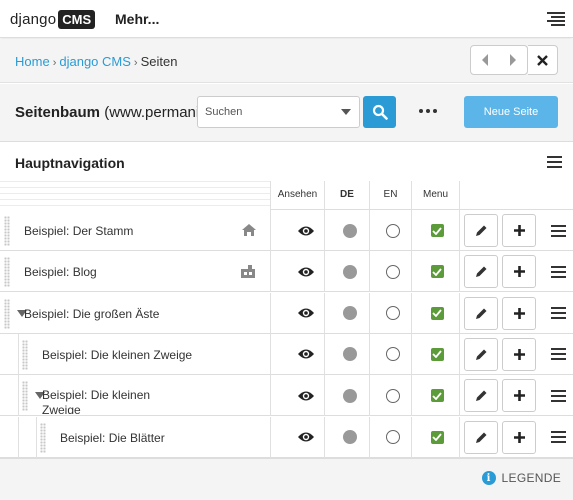 The image size is (573, 500). What do you see at coordinates (78, 231) in the screenshot?
I see `page-title: Beispiel: Der Stamm` at bounding box center [78, 231].